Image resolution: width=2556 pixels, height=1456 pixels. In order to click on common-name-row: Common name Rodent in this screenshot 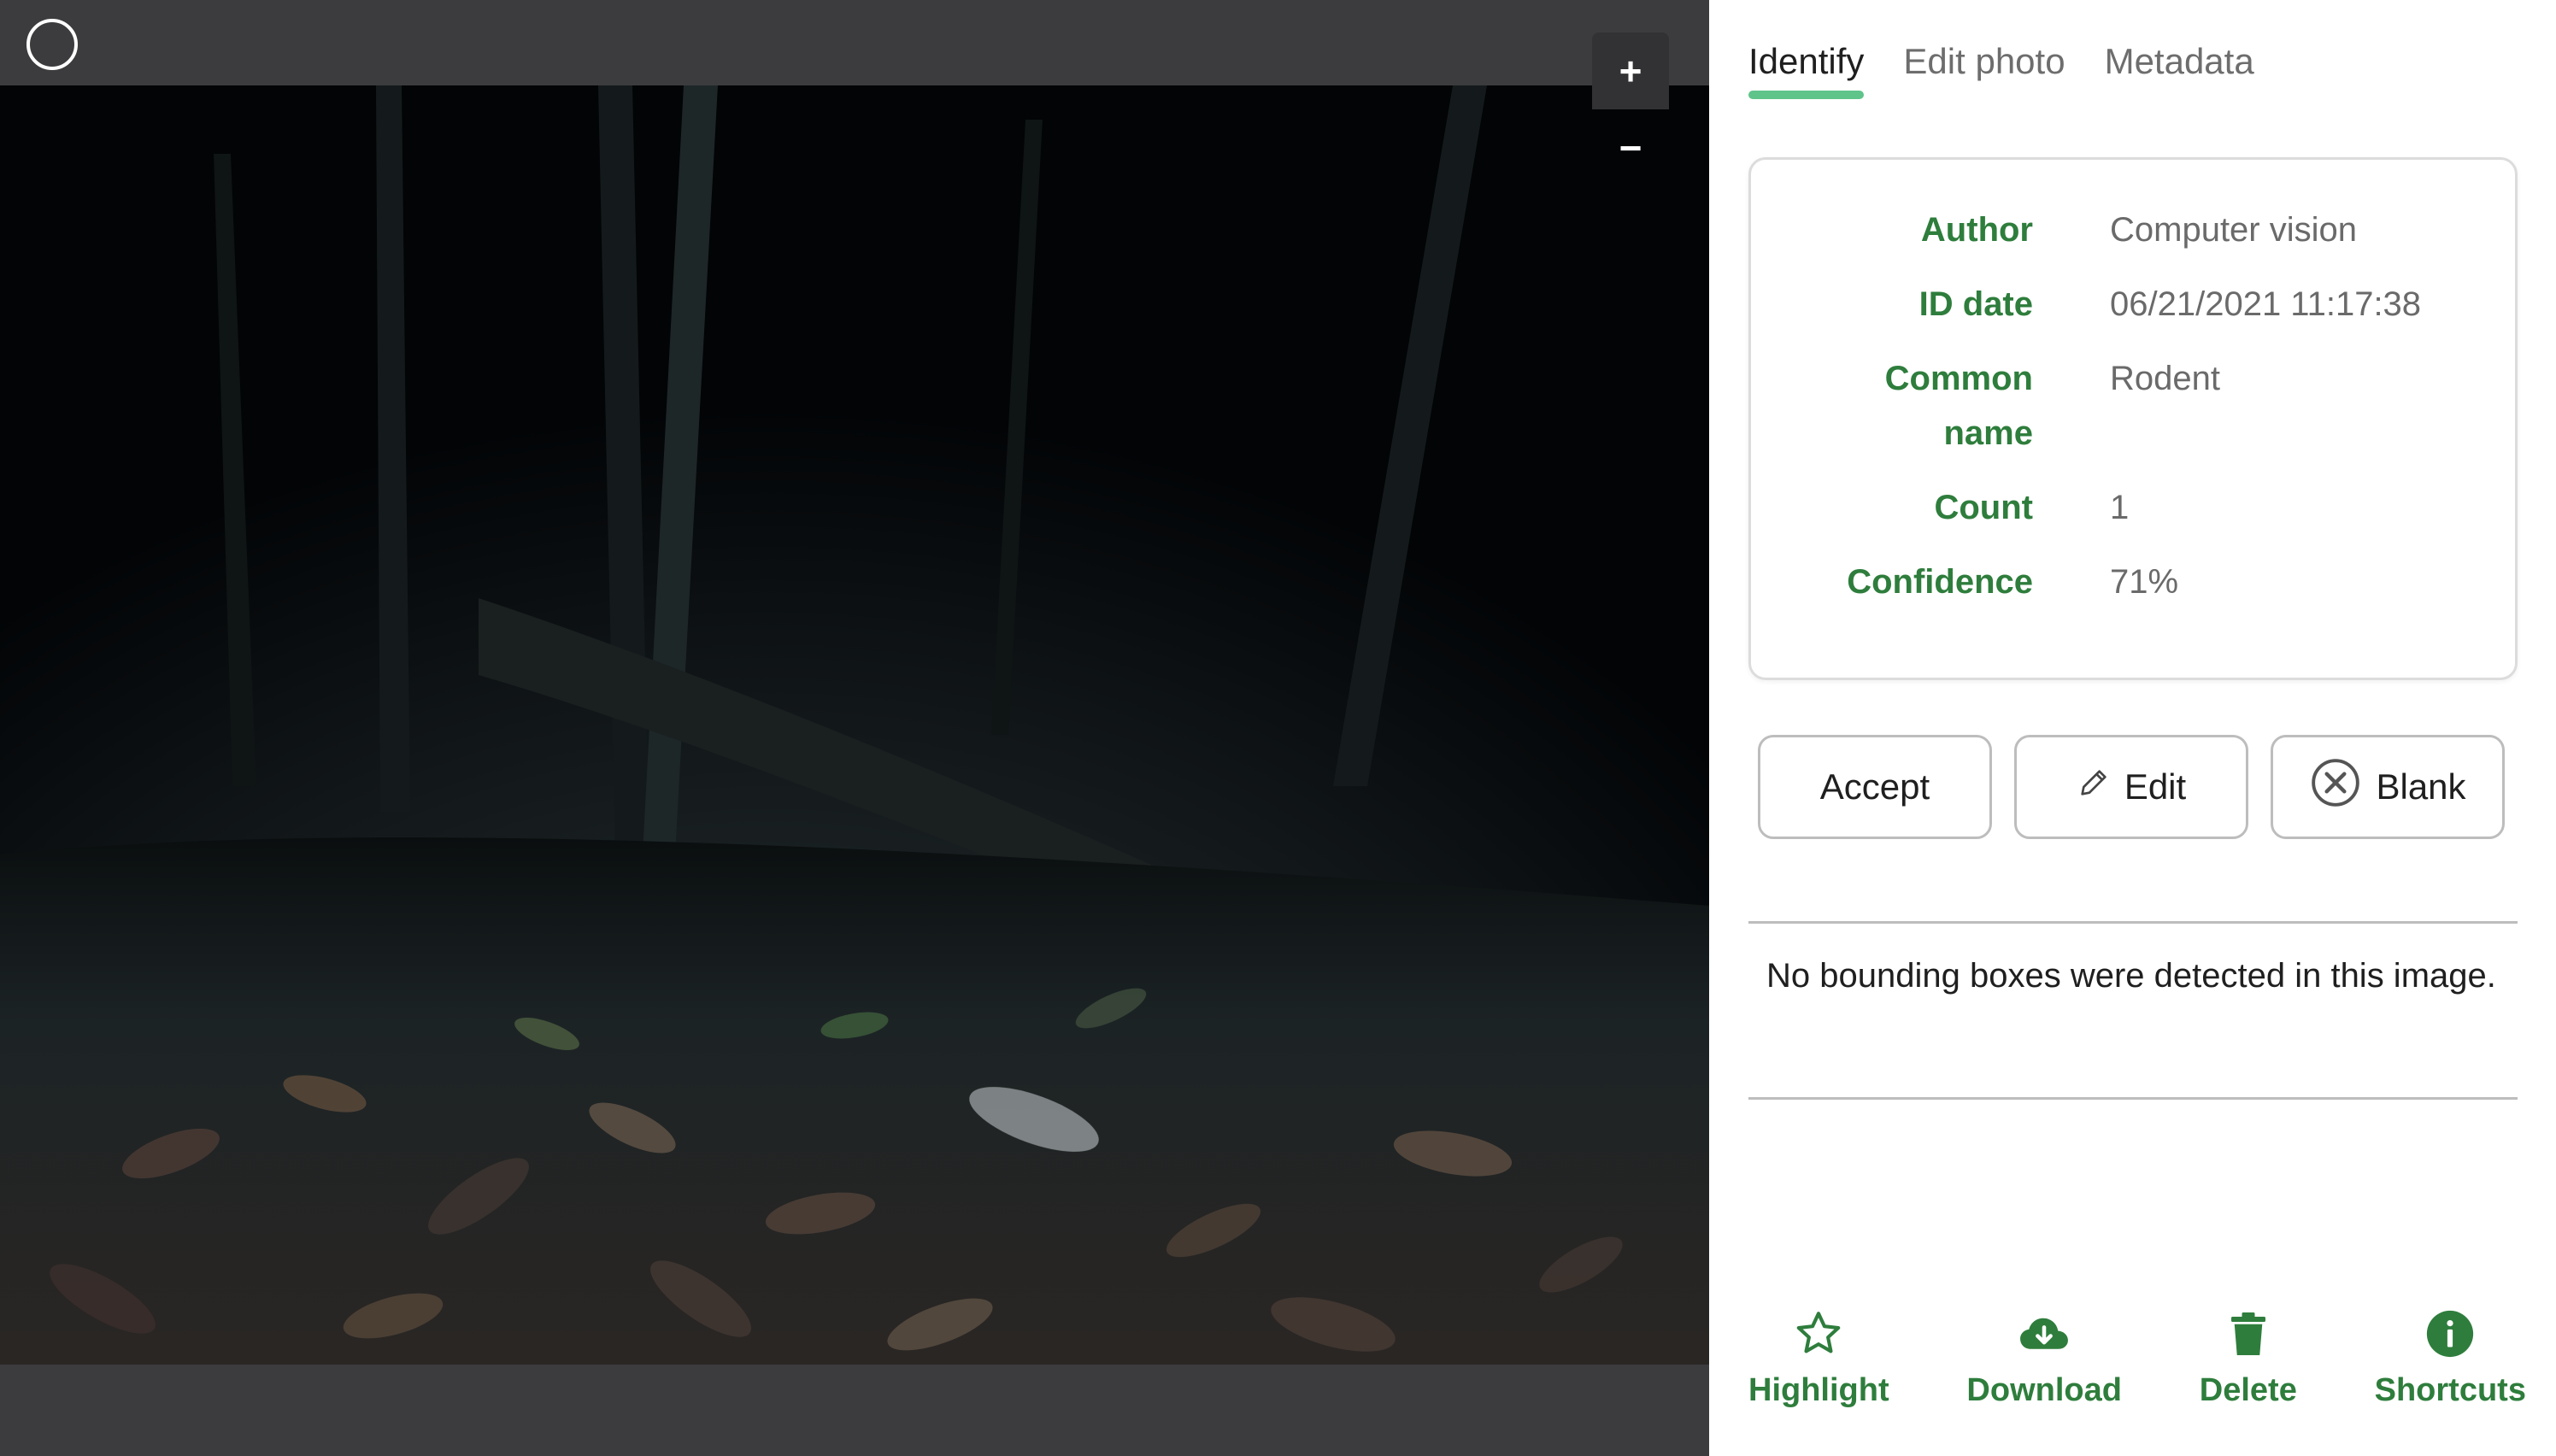, I will do `click(2135, 406)`.